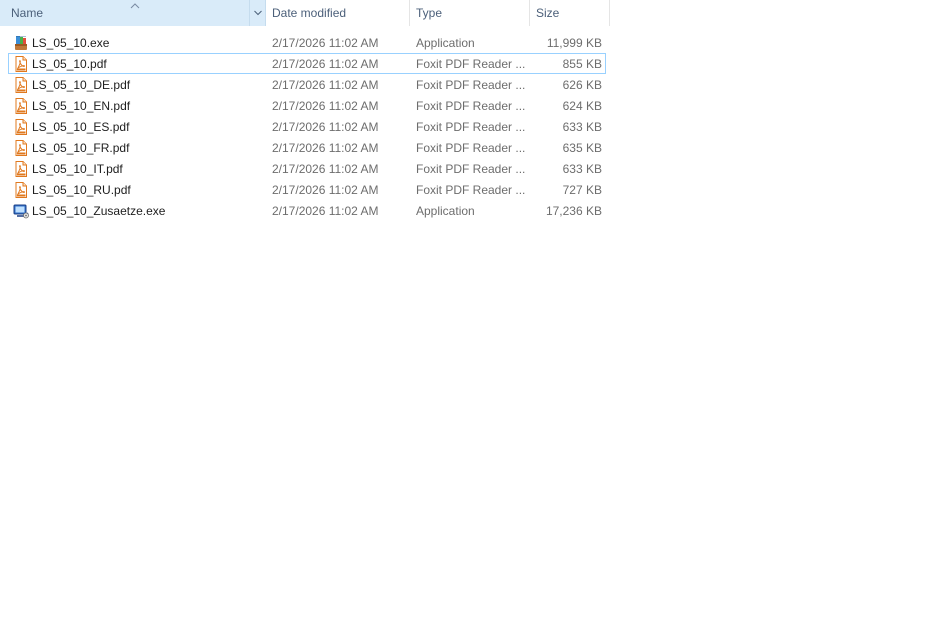 The height and width of the screenshot is (629, 949). What do you see at coordinates (69, 64) in the screenshot?
I see `file-name: LS_05_10.pdf` at bounding box center [69, 64].